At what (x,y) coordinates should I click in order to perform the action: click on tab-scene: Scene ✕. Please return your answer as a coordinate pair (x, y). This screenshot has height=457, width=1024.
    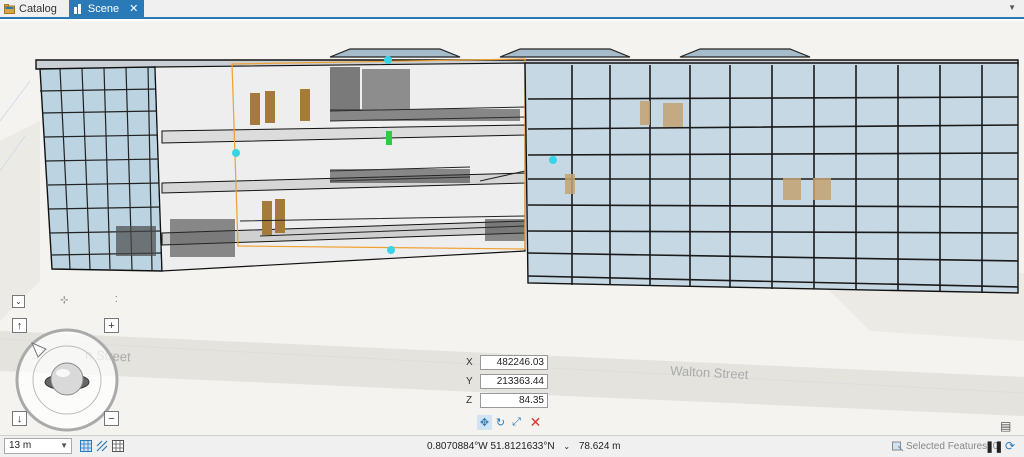
    Looking at the image, I should click on (106, 8).